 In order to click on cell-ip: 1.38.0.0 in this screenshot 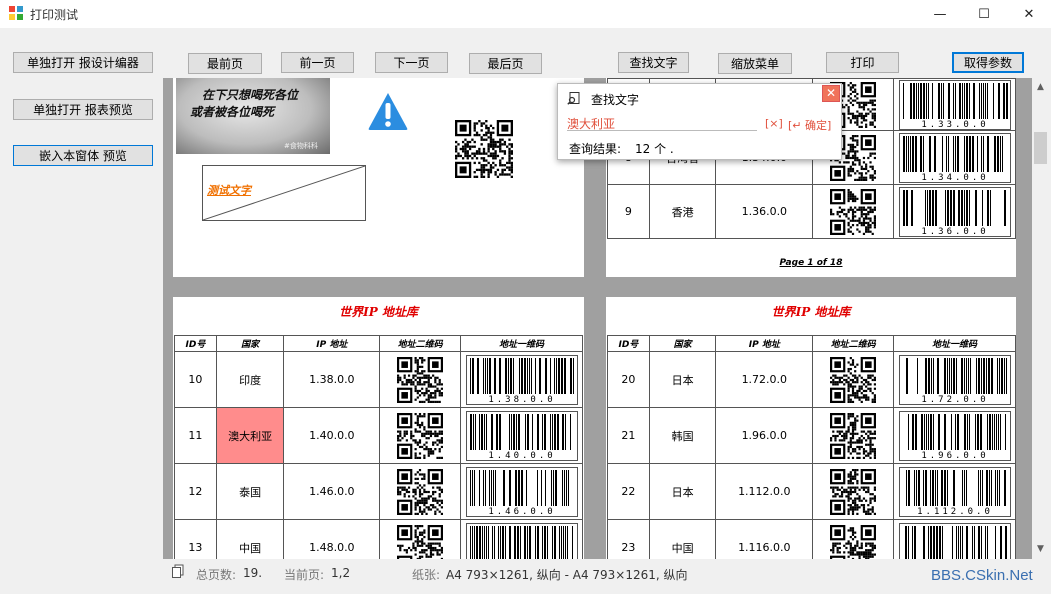, I will do `click(332, 379)`.